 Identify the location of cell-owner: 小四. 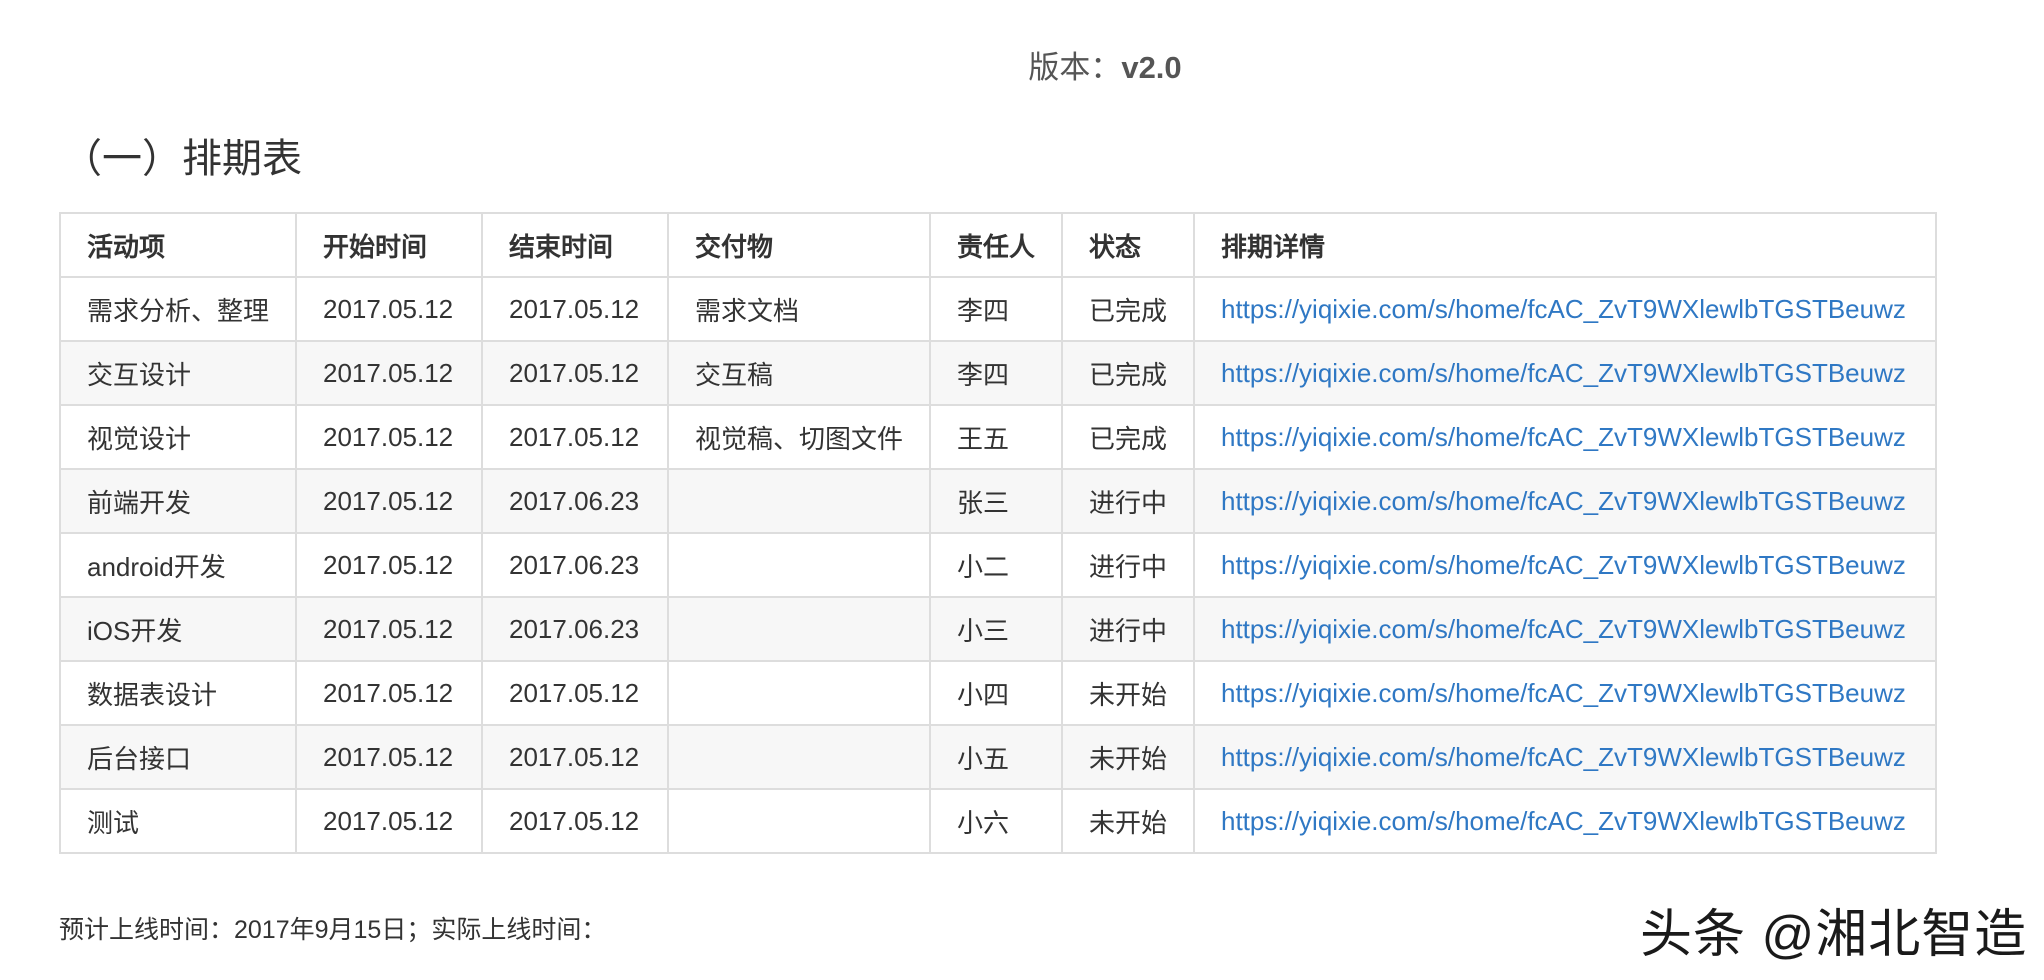
(996, 693).